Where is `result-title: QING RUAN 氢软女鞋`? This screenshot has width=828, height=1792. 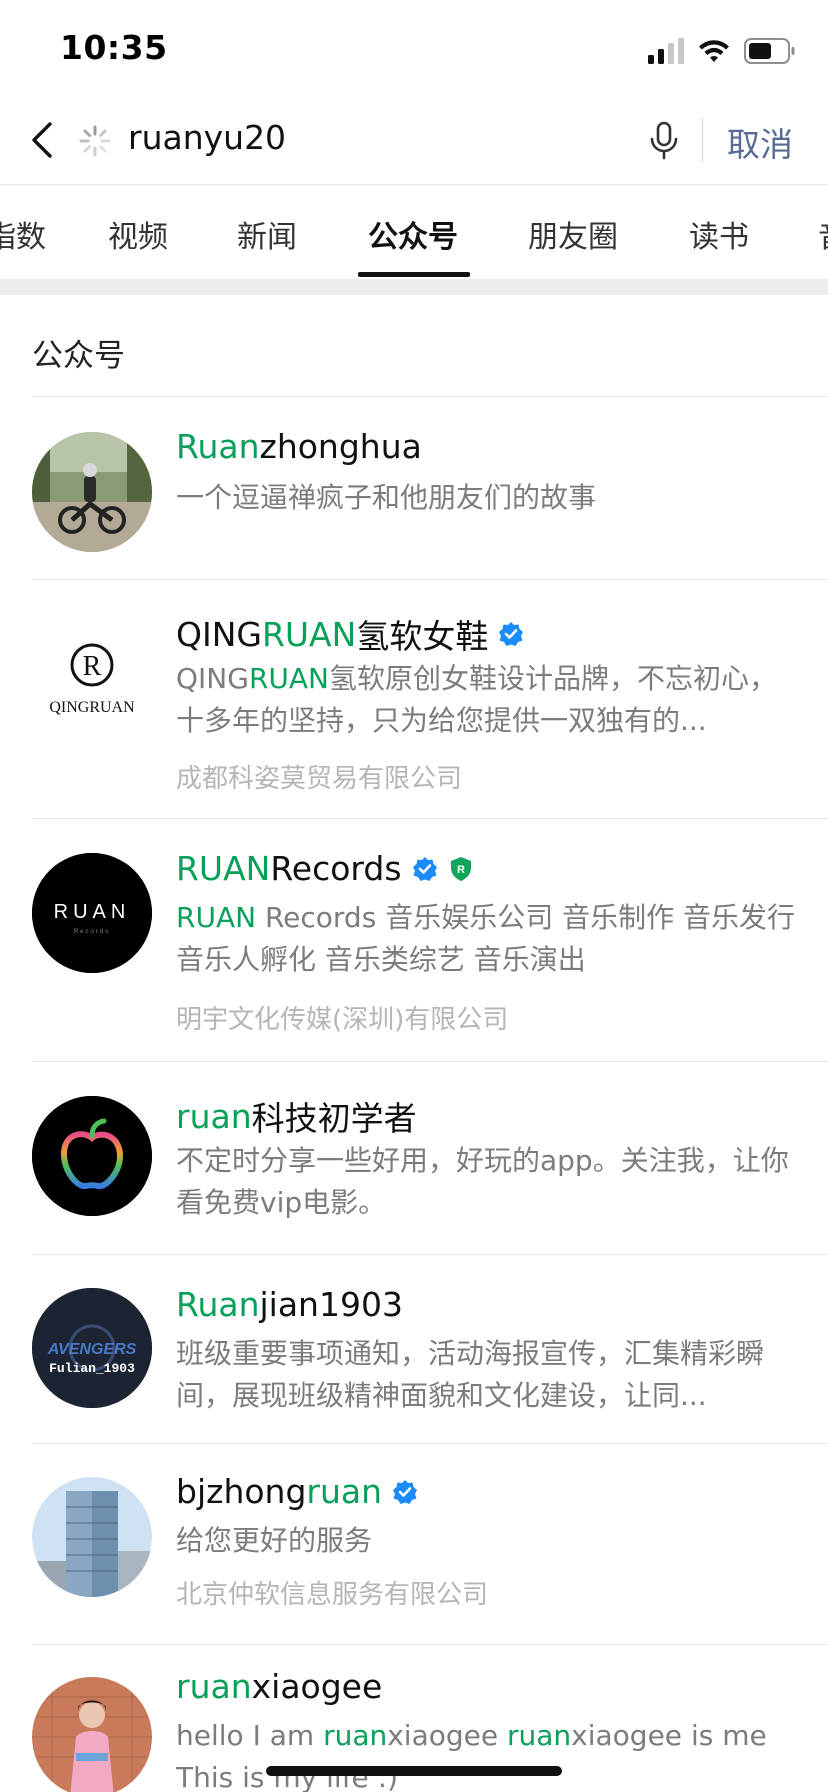
result-title: QING RUAN 氢软女鞋 is located at coordinates (350, 634).